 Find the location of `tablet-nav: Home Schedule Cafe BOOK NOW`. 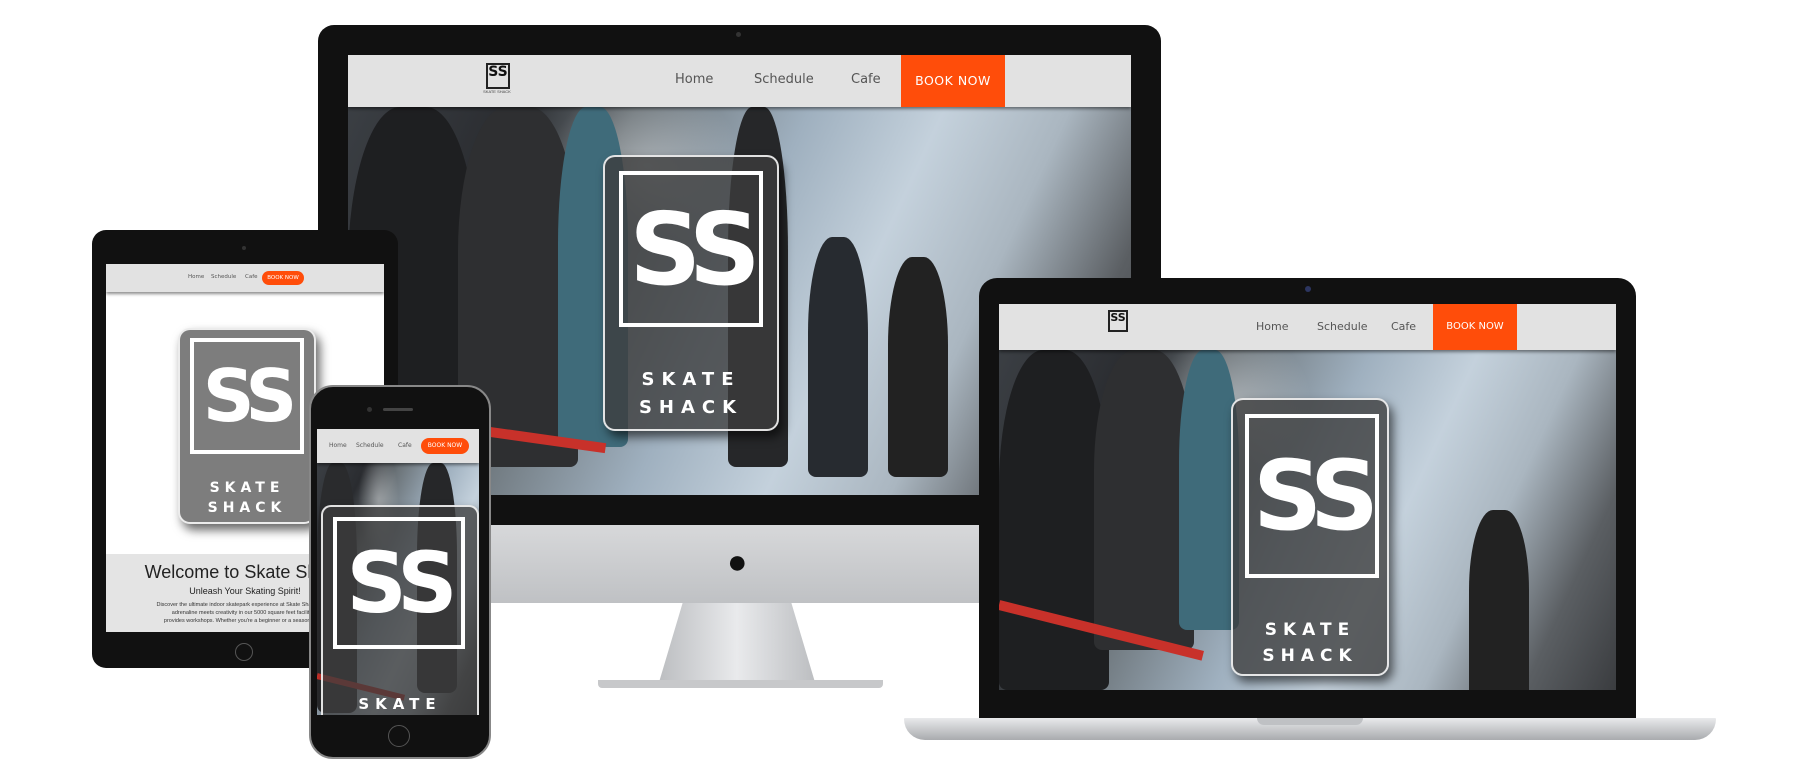

tablet-nav: Home Schedule Cafe BOOK NOW is located at coordinates (245, 278).